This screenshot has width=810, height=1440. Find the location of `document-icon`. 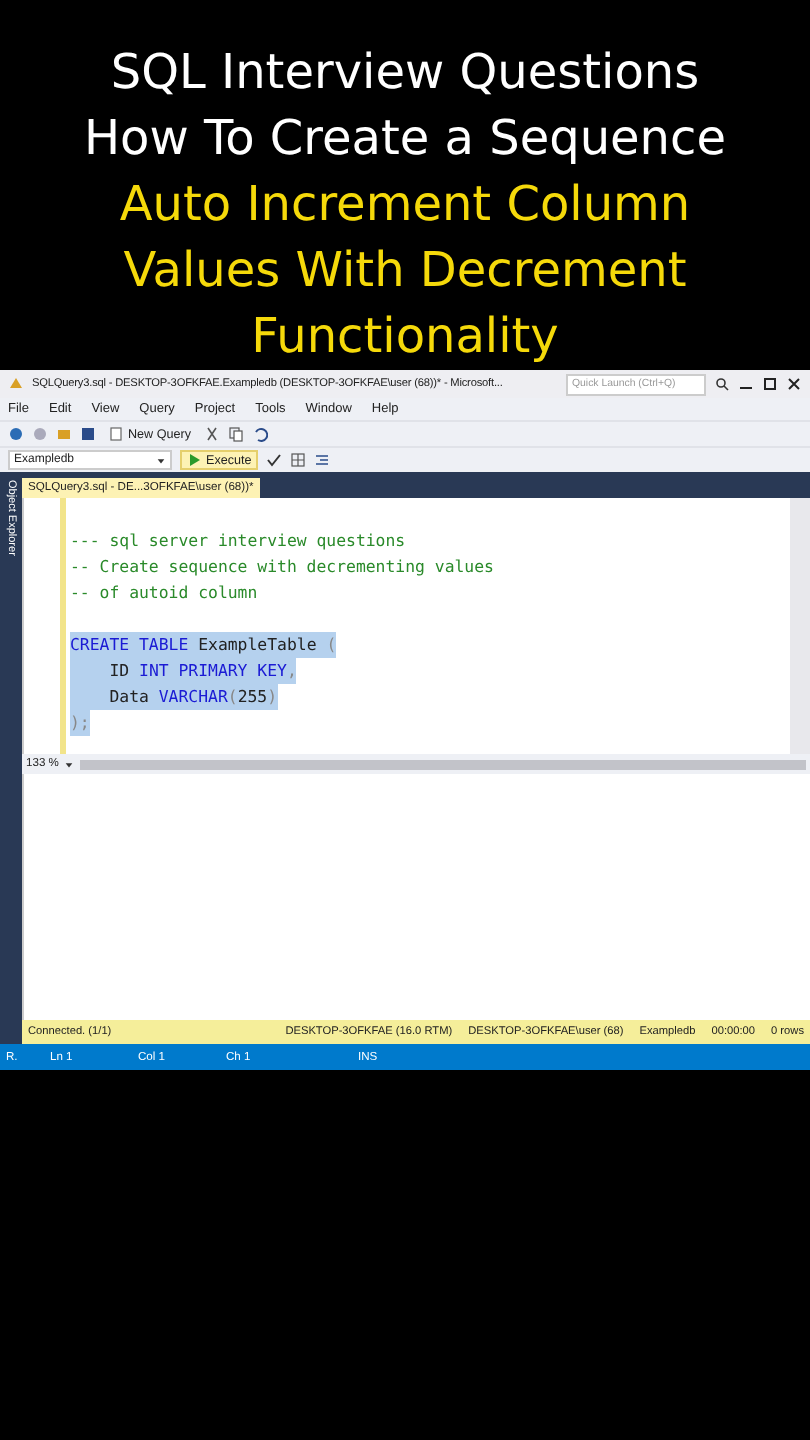

document-icon is located at coordinates (116, 434).